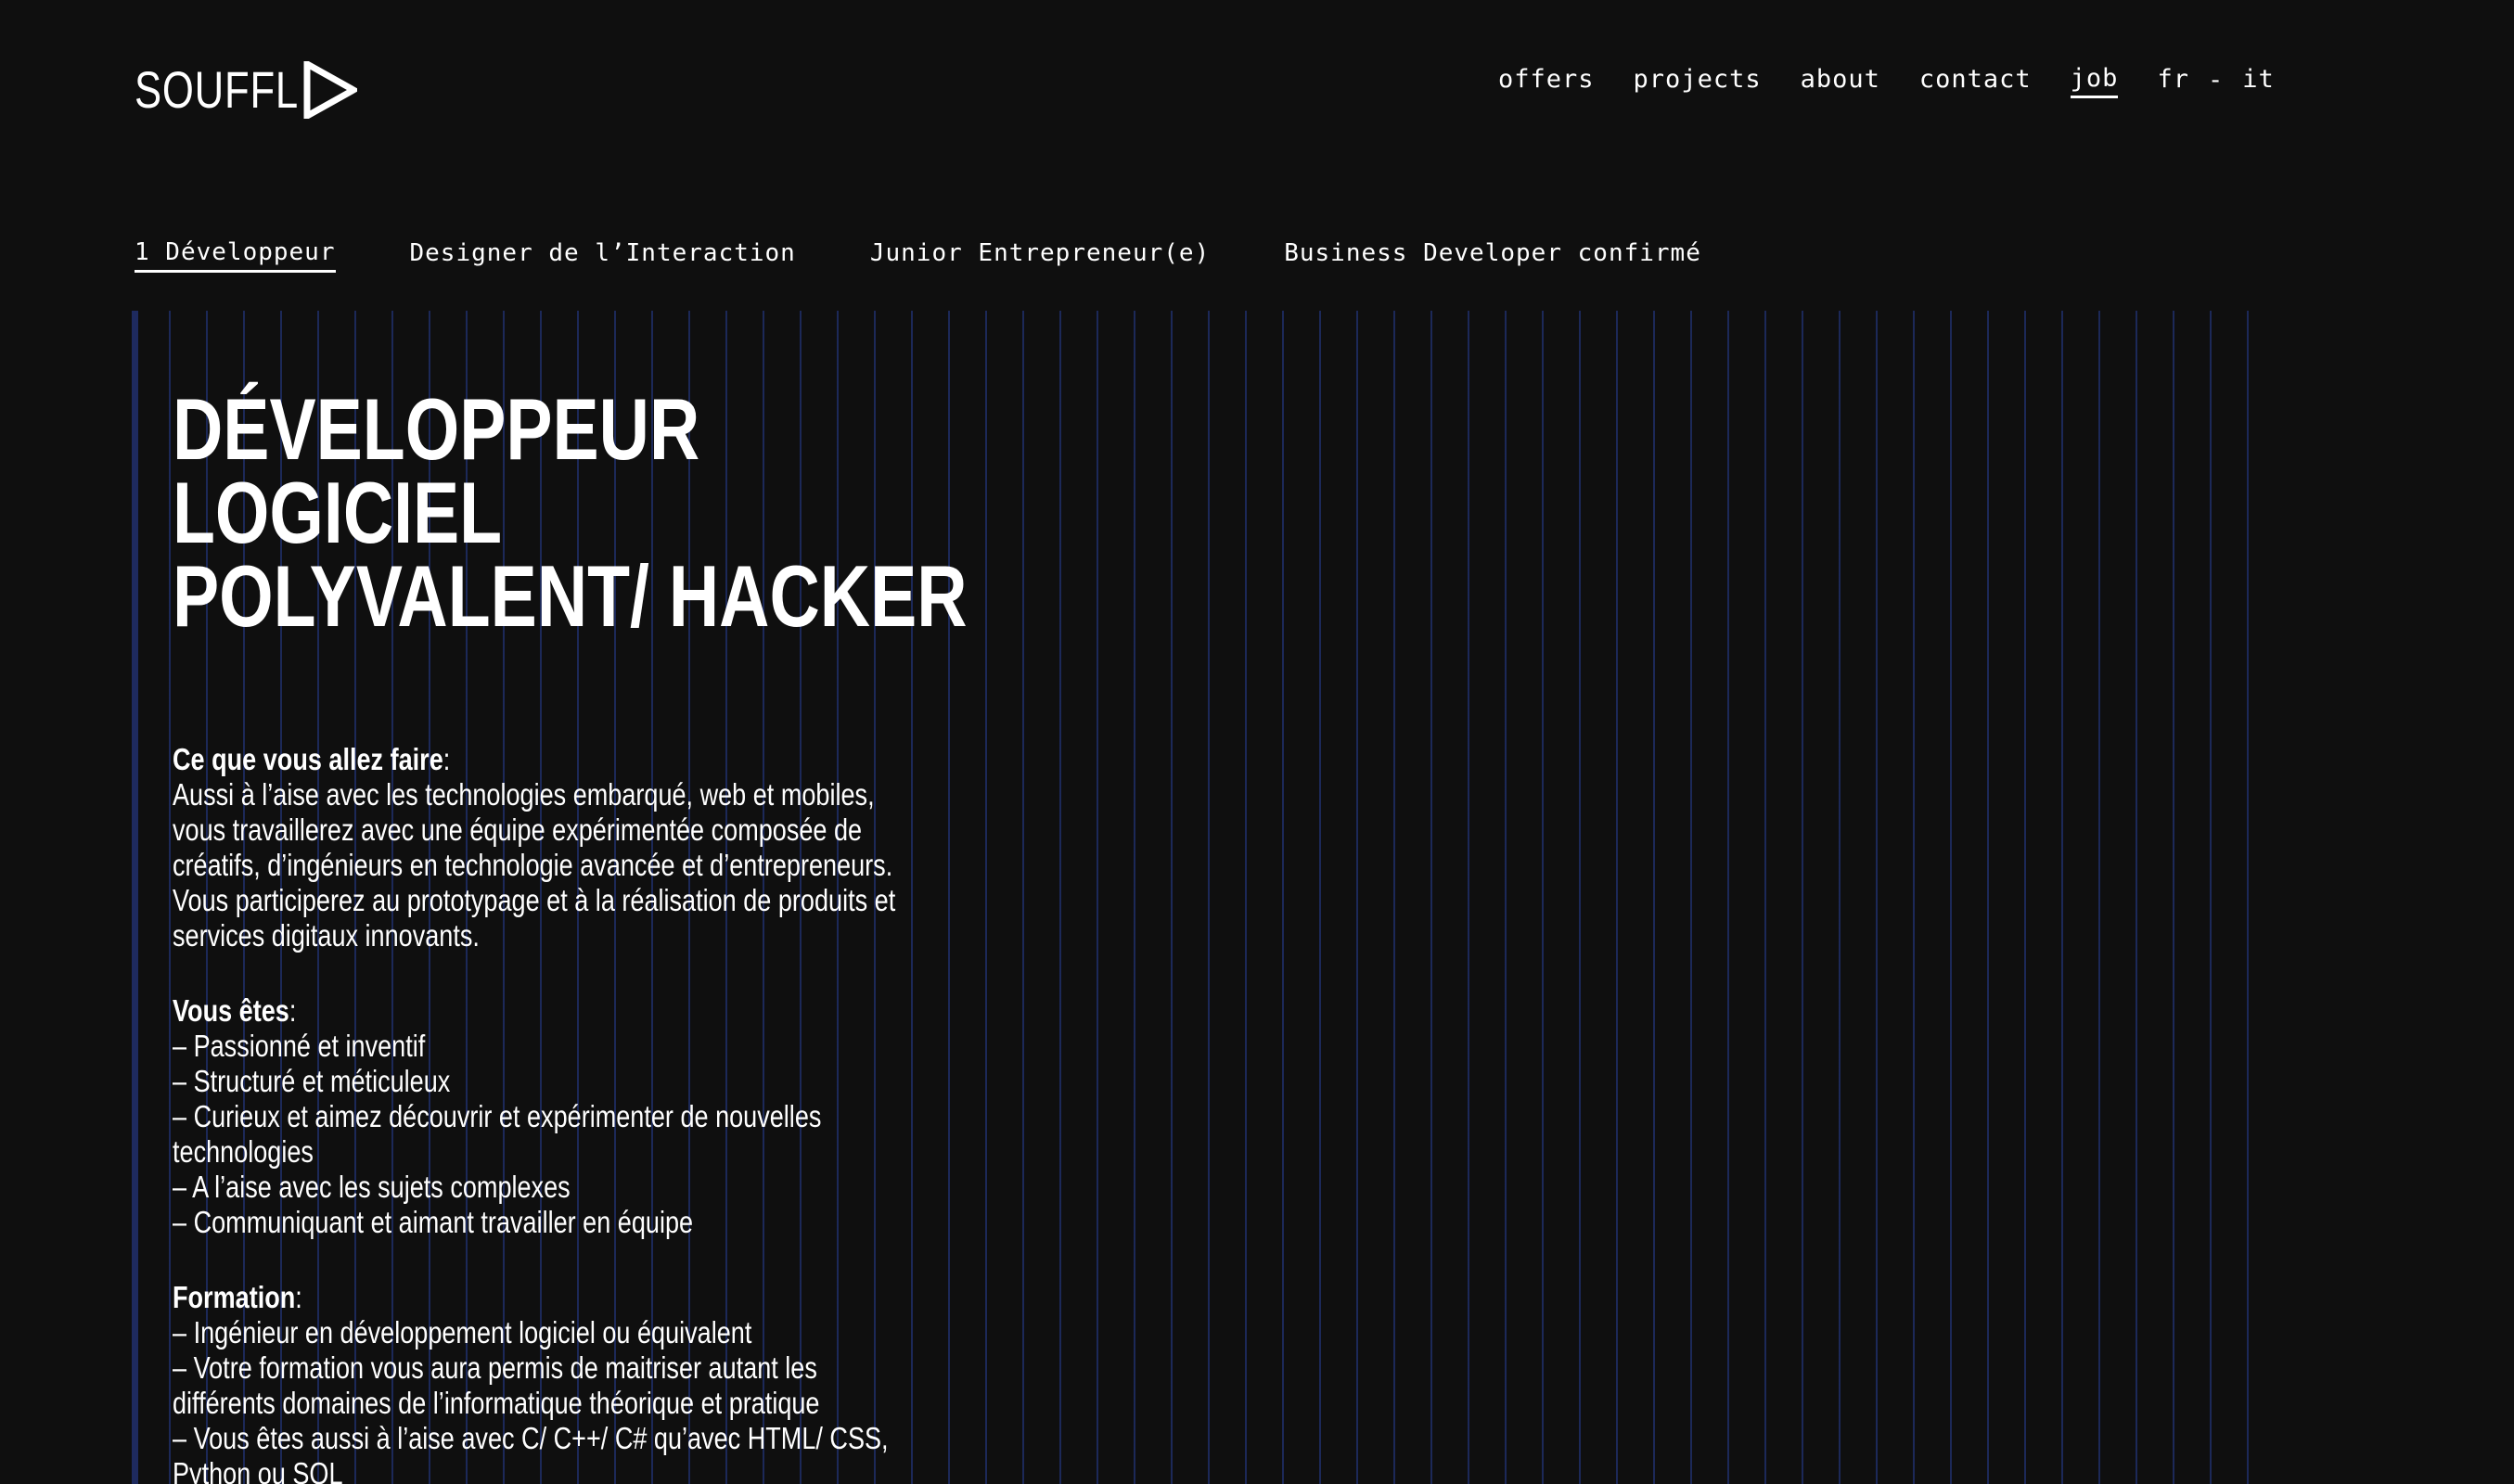 The height and width of the screenshot is (1484, 2514). What do you see at coordinates (312, 759) in the screenshot?
I see `section-heading: Ce que vous allez faire:` at bounding box center [312, 759].